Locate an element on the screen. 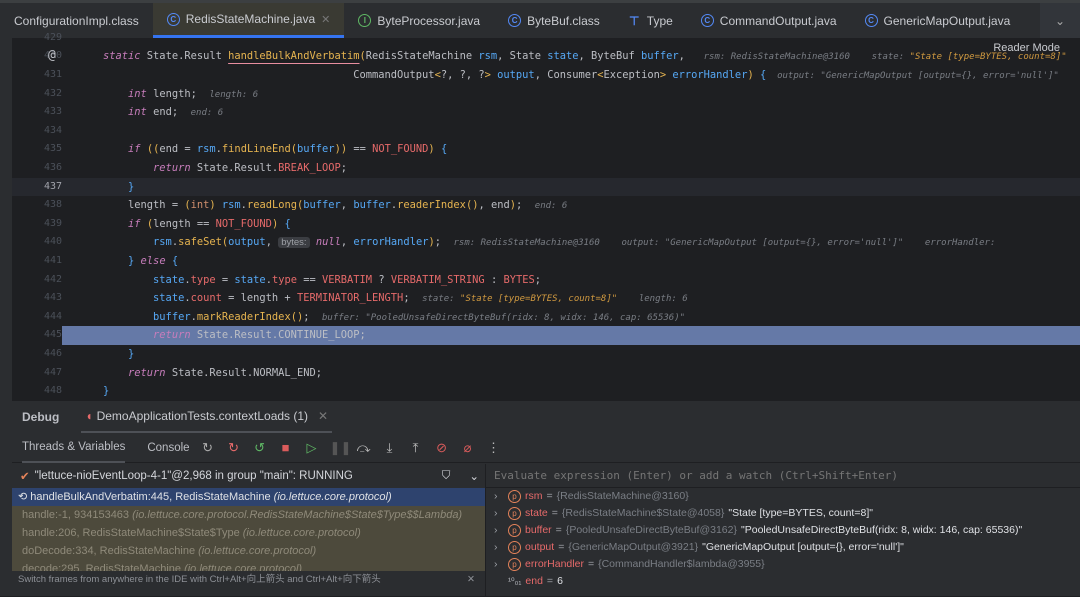 The image size is (1080, 597). code-line: 439 if (length == NOT_FOUND) { is located at coordinates (546, 224).